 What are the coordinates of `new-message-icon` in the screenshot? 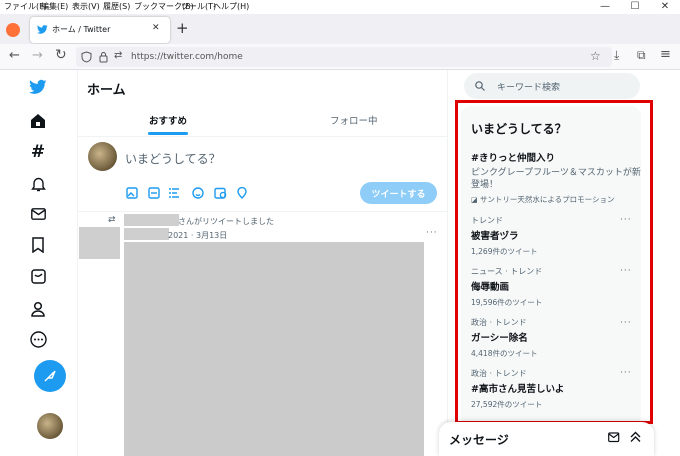 It's located at (614, 437).